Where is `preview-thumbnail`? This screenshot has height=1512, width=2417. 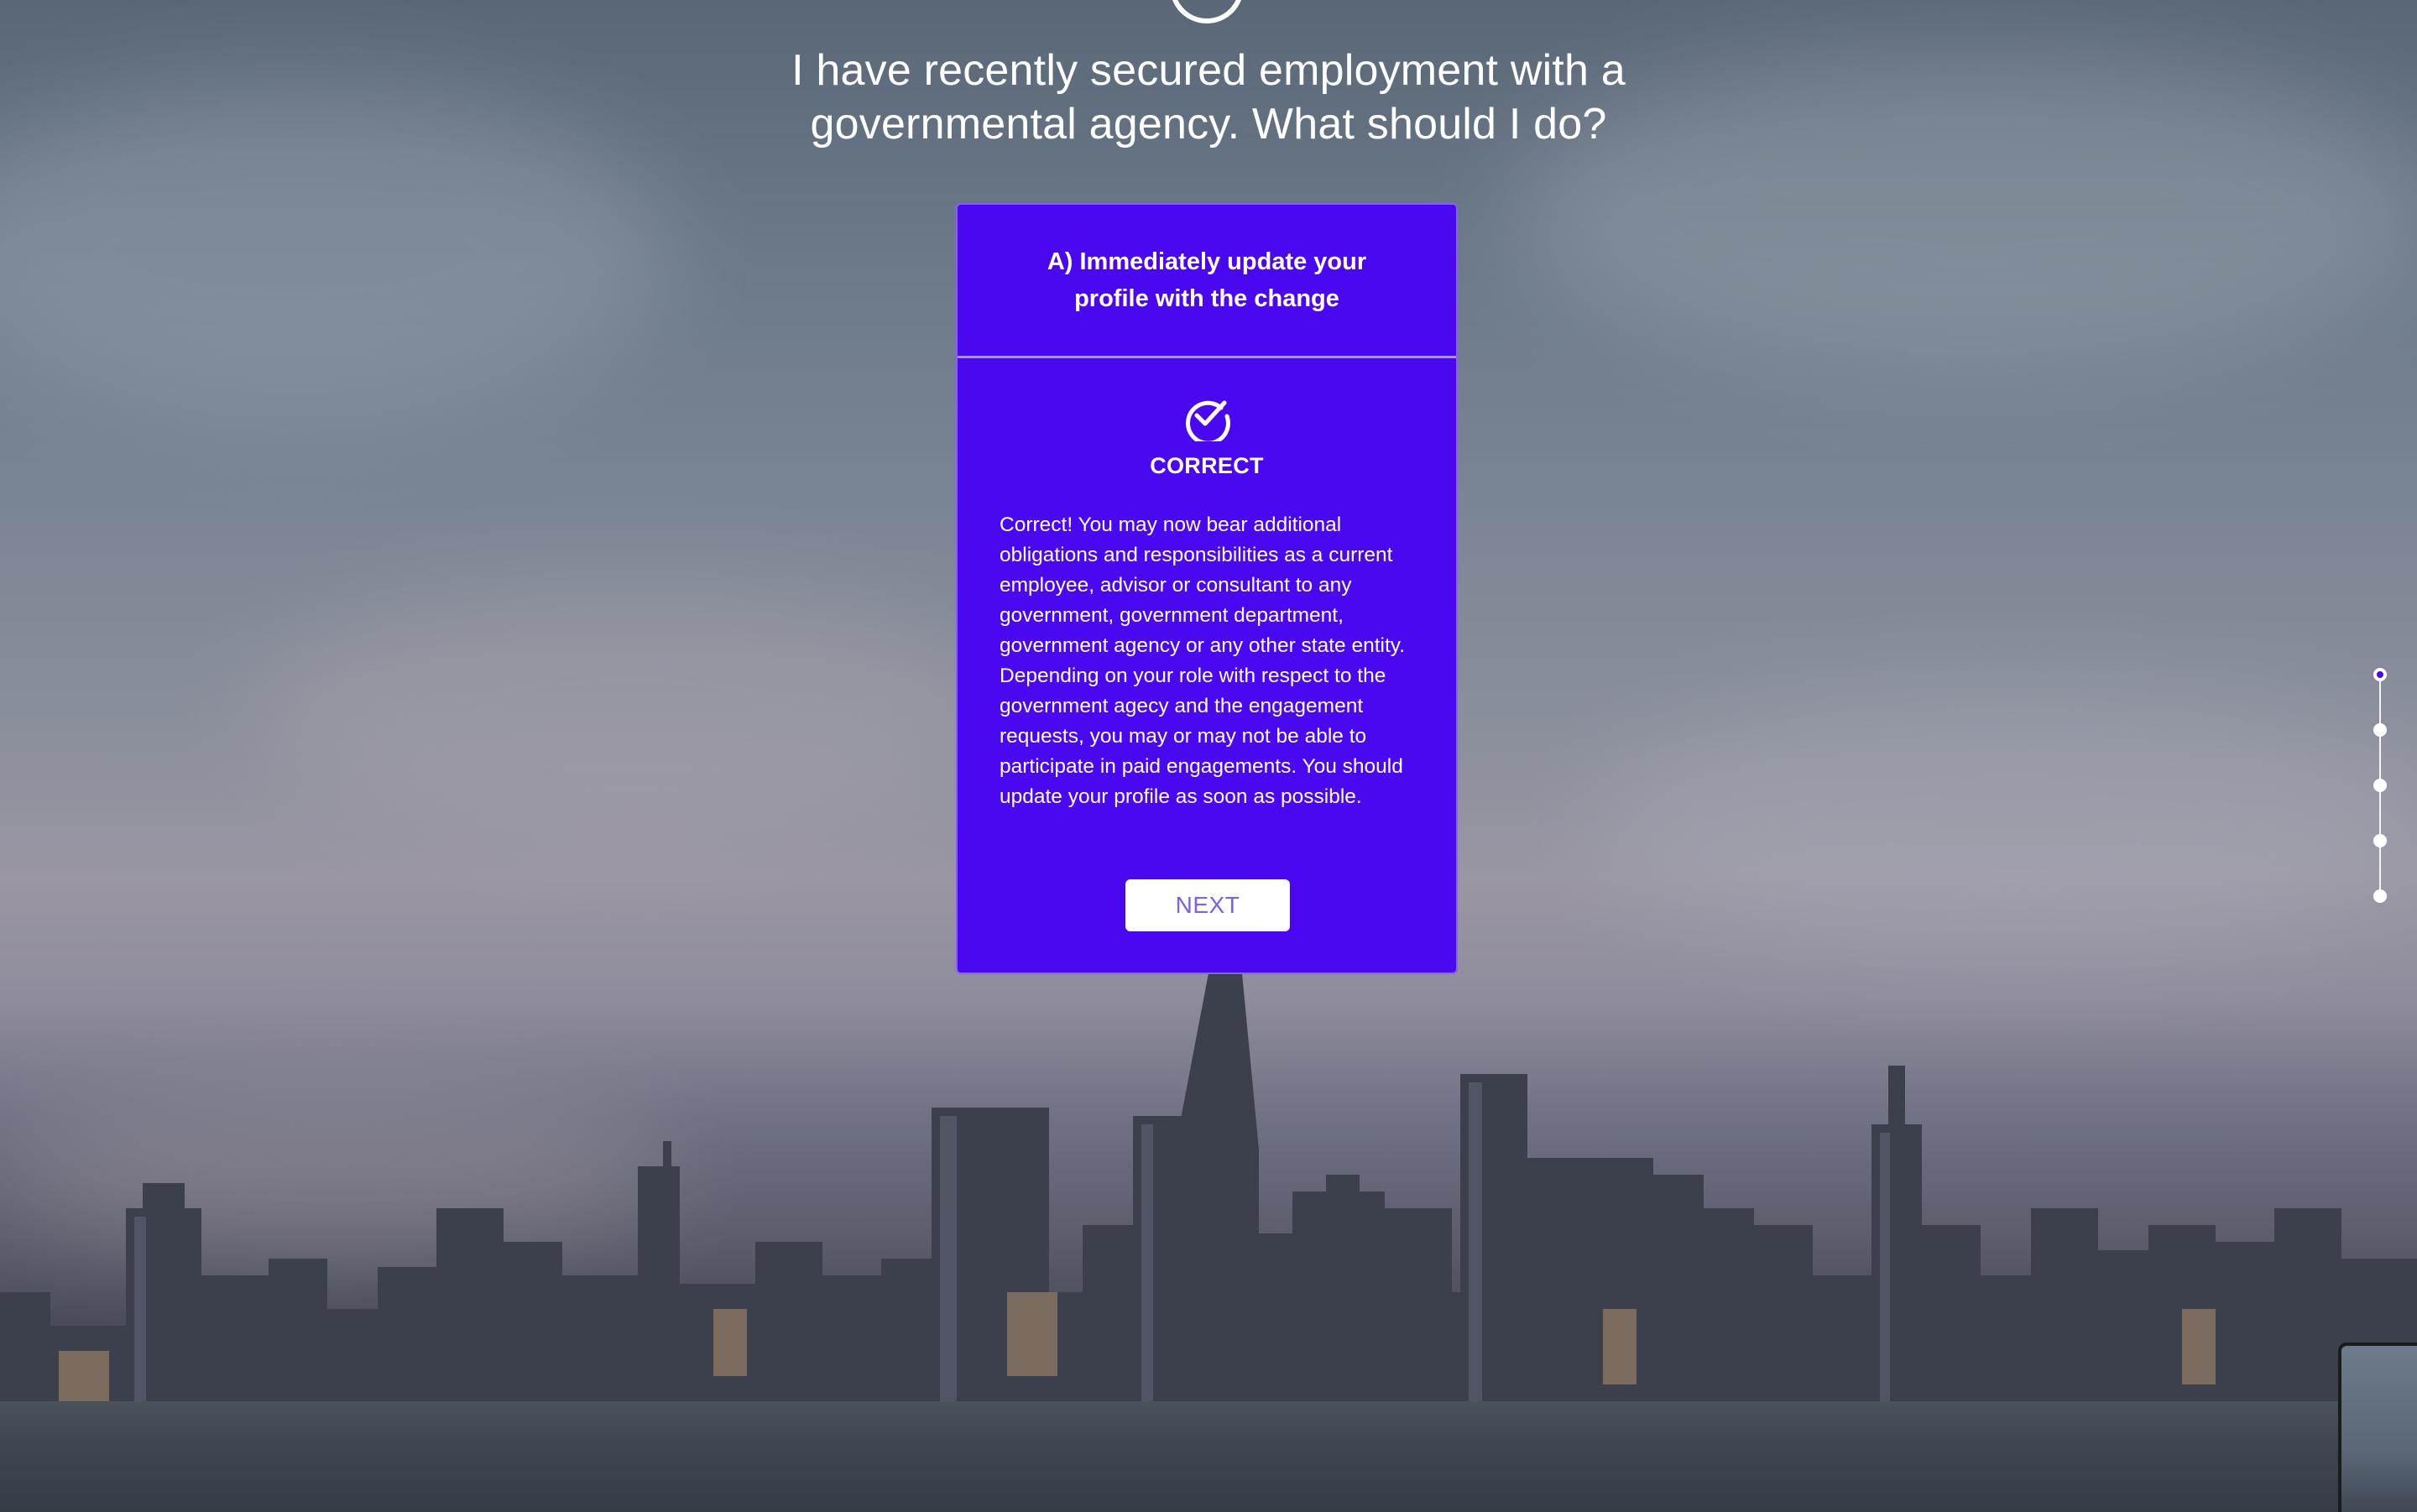 preview-thumbnail is located at coordinates (2377, 1427).